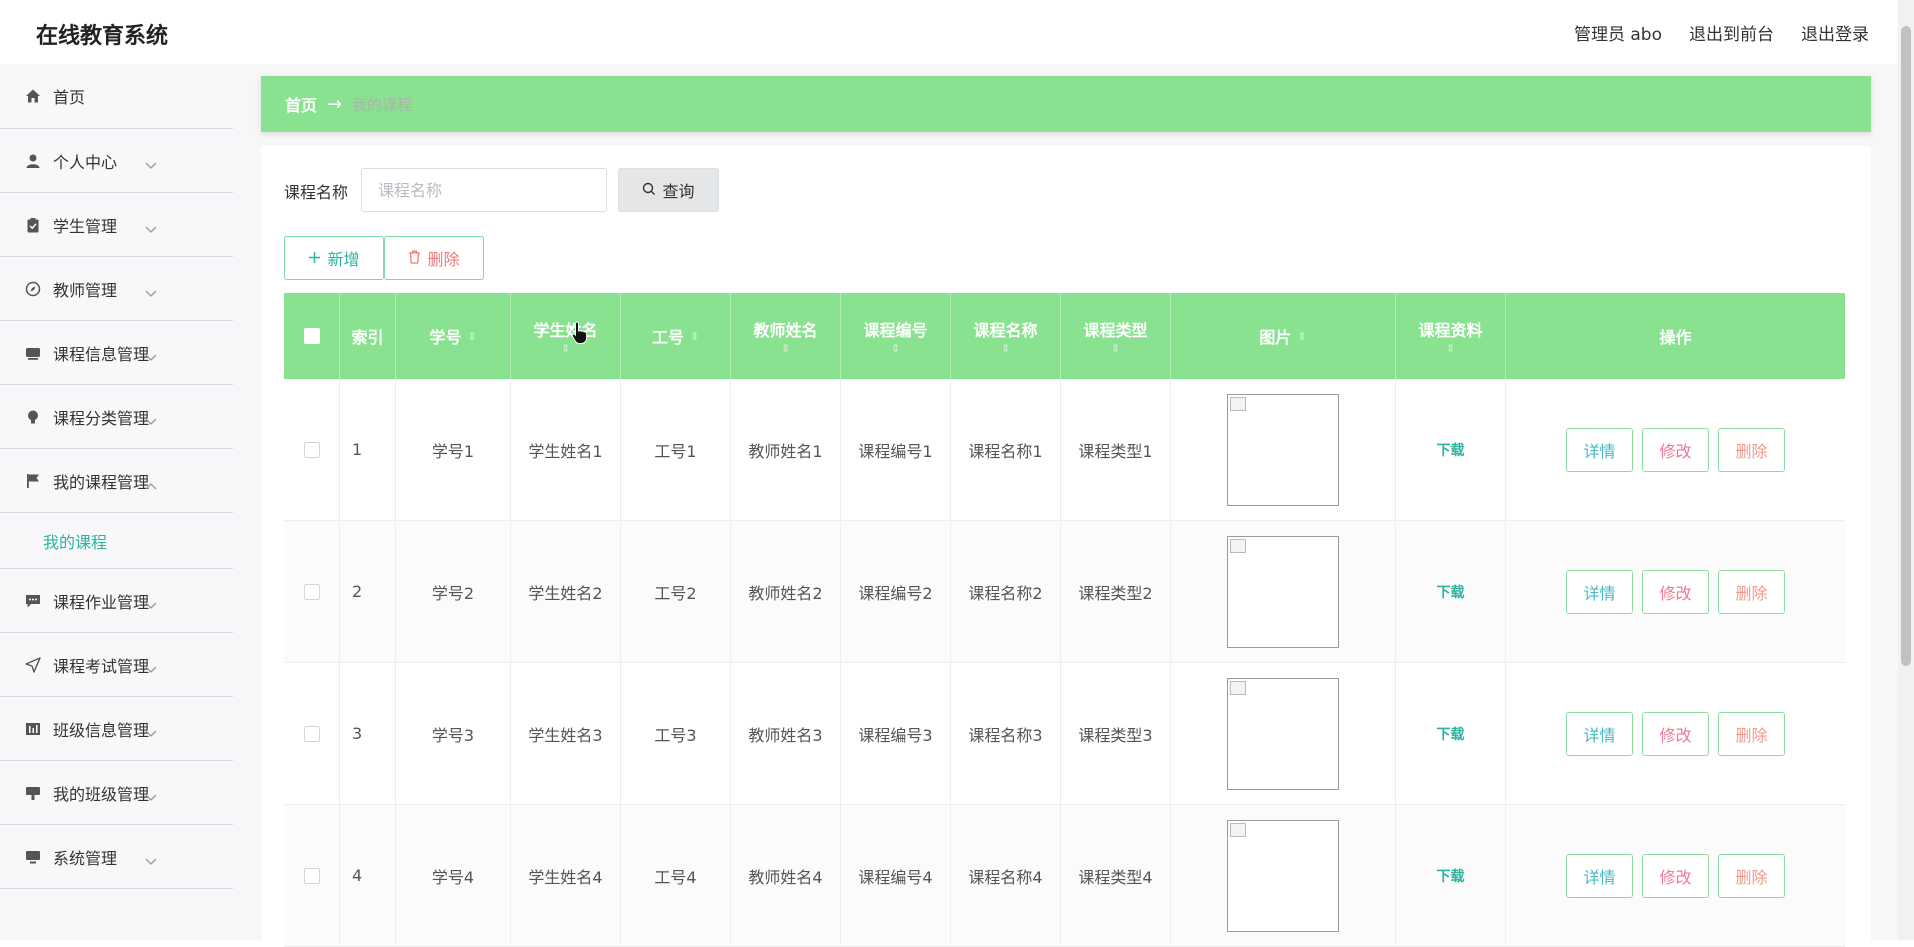 This screenshot has height=947, width=1914. What do you see at coordinates (33, 857) in the screenshot?
I see `desktop-icon` at bounding box center [33, 857].